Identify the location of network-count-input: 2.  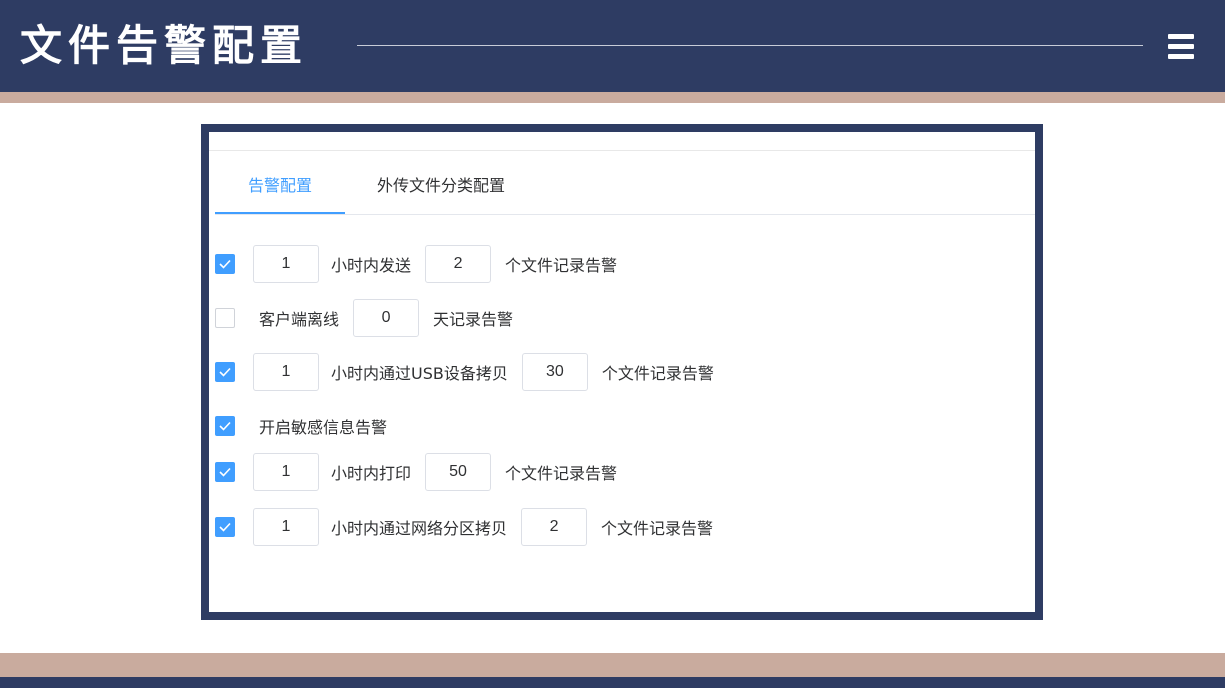
(554, 527).